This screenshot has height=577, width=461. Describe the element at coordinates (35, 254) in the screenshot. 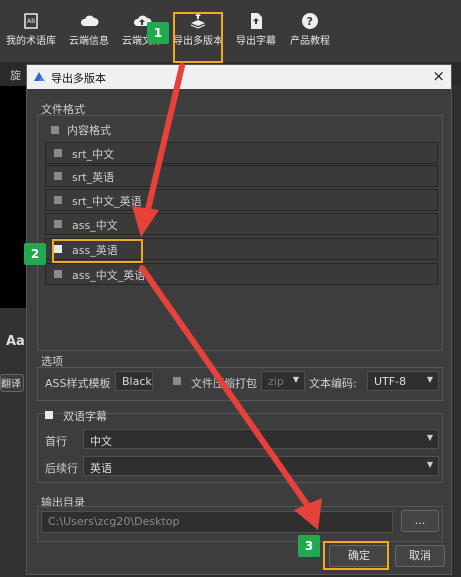

I see `step-badge-2: 2` at that location.